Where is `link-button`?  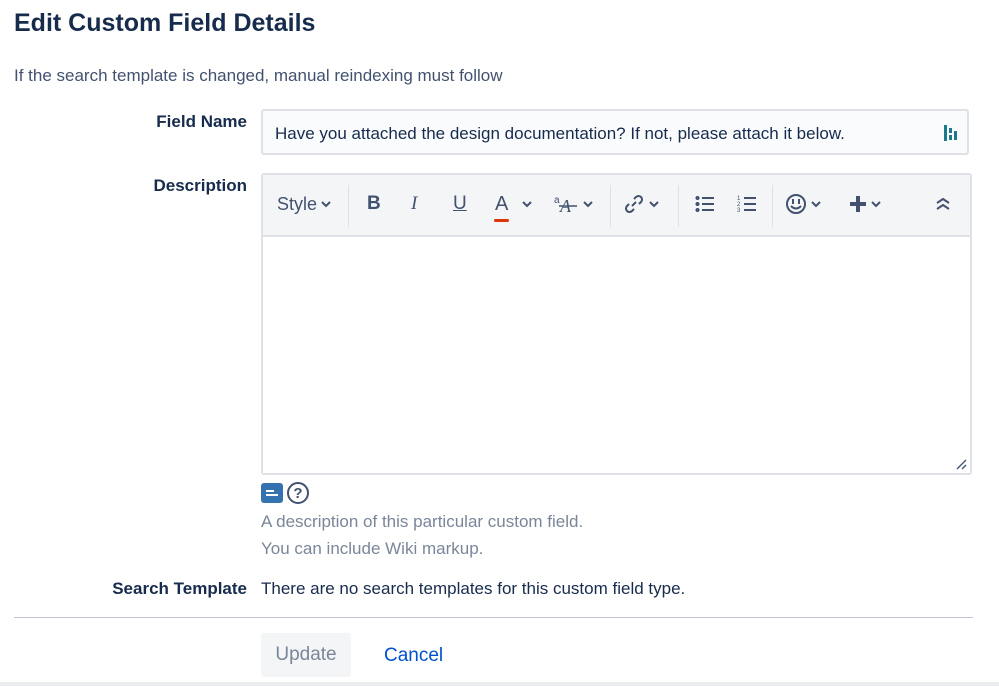
link-button is located at coordinates (641, 204).